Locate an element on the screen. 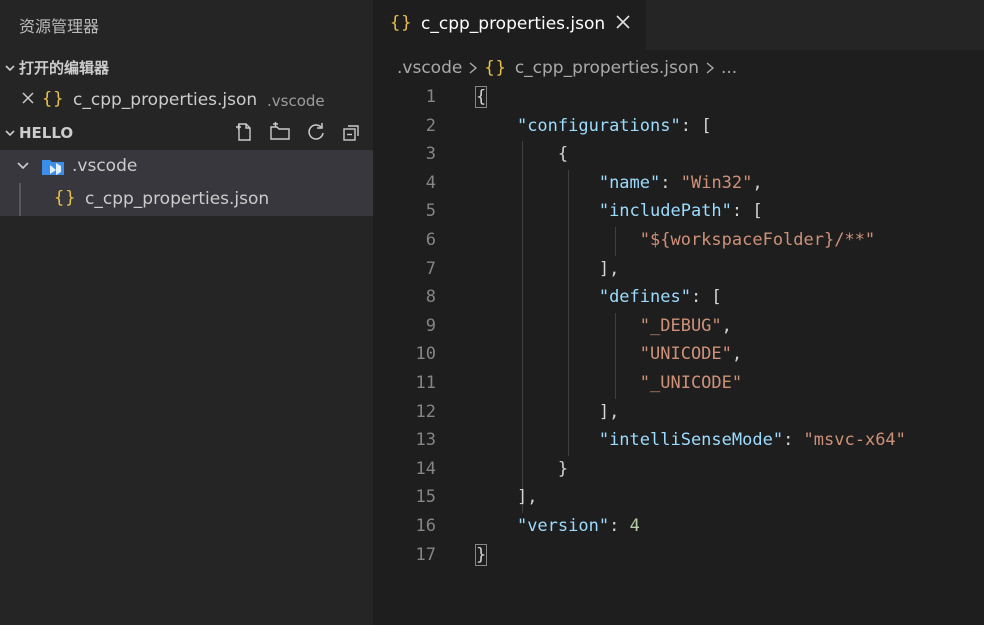 Image resolution: width=984 pixels, height=625 pixels. workspace-label: HELLO is located at coordinates (46, 132).